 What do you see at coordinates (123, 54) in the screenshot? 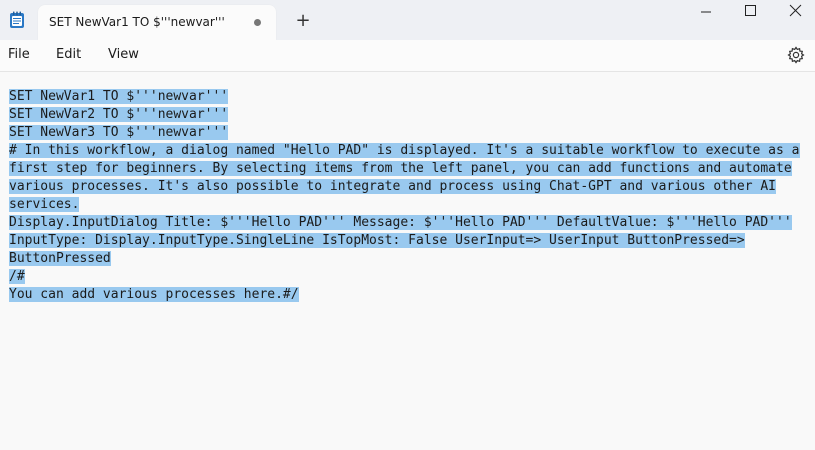
I see `menu-view: View` at bounding box center [123, 54].